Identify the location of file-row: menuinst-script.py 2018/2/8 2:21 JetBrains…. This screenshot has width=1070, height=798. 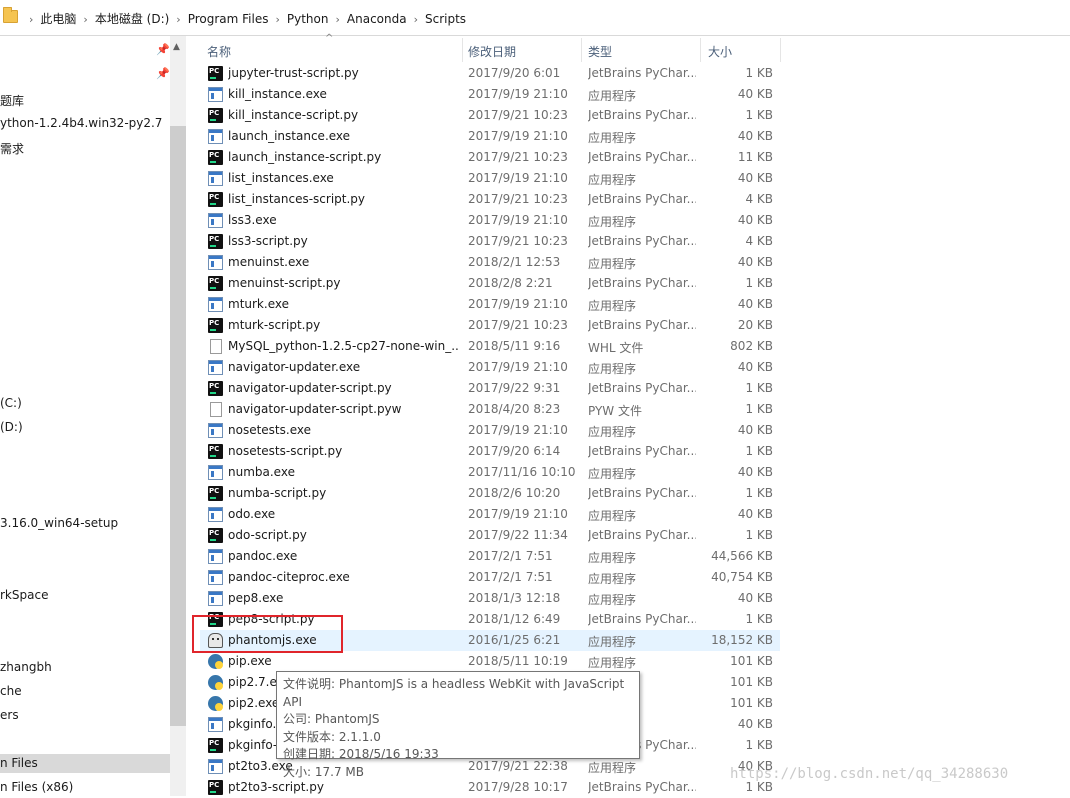
(490, 283).